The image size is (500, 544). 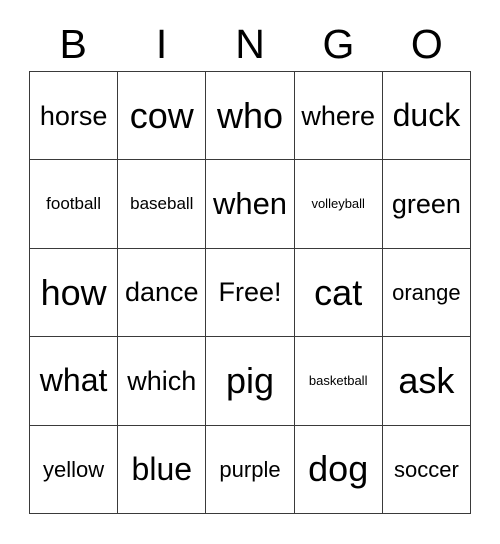 I want to click on bingo-header: B I N G O, so click(x=250, y=44).